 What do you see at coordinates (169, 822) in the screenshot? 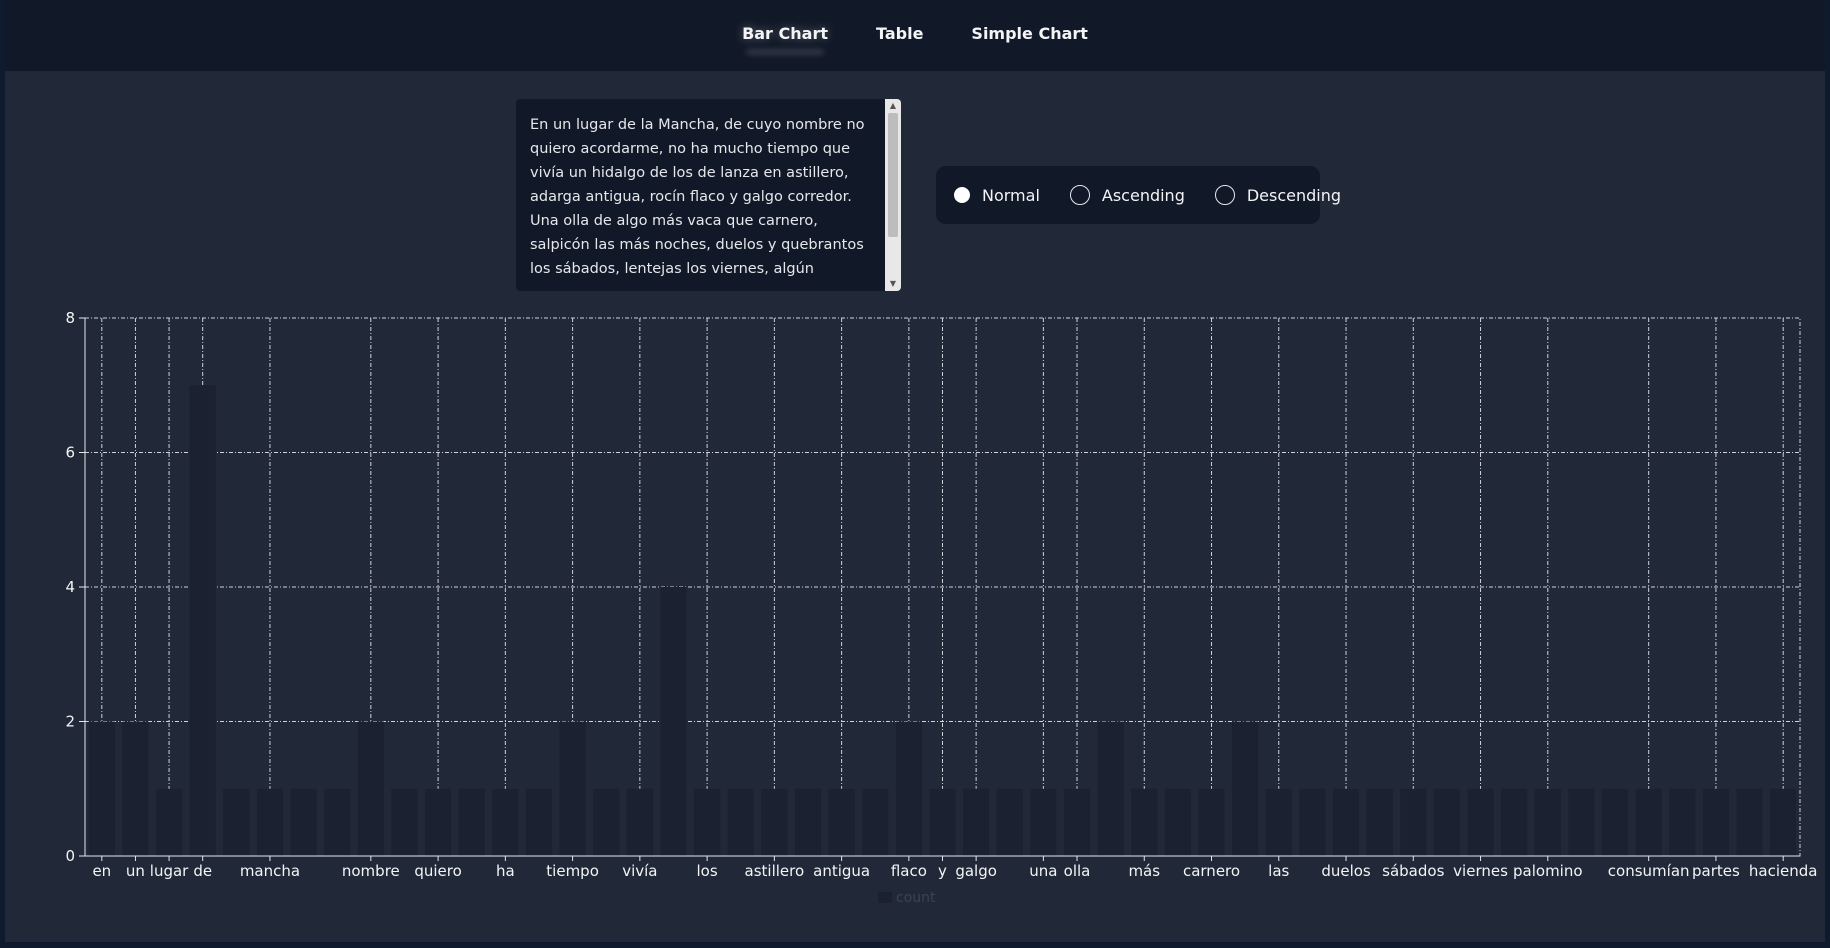
I see `bar-lugar` at bounding box center [169, 822].